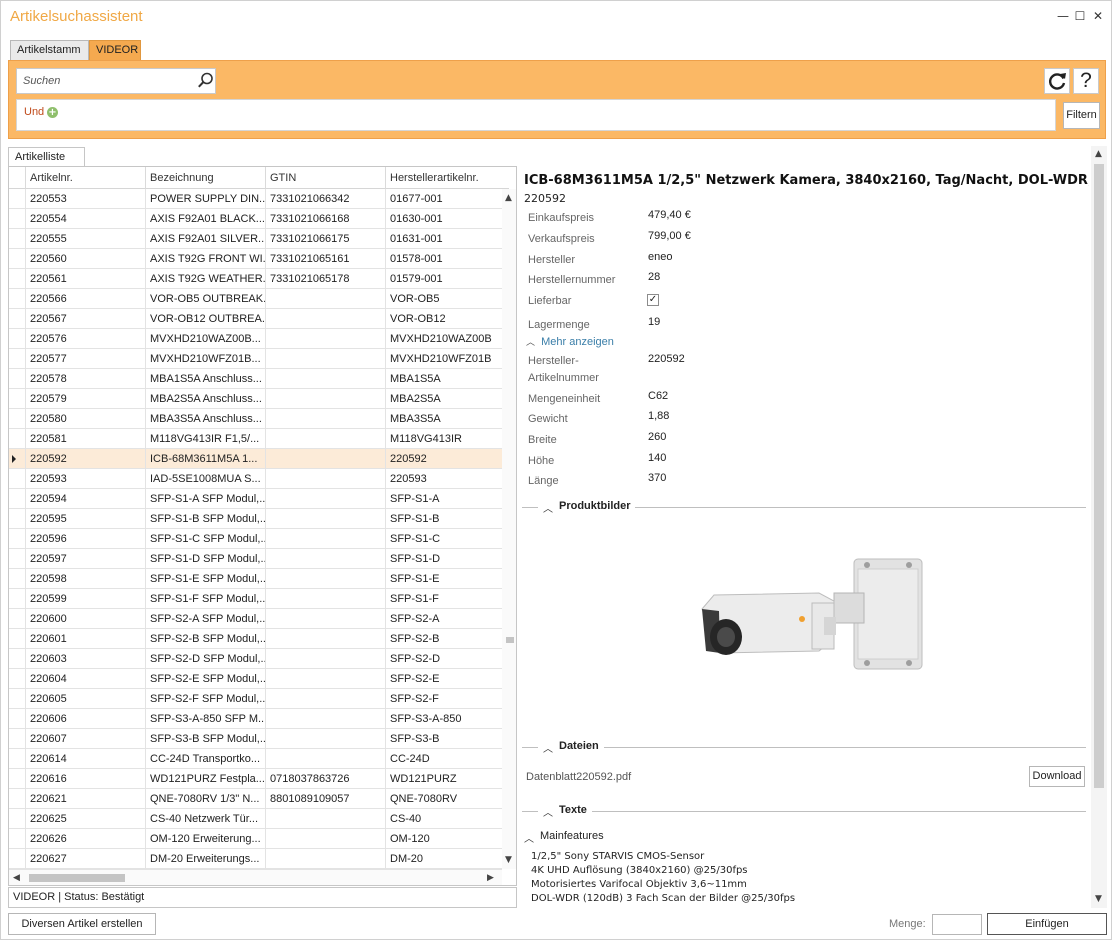 This screenshot has width=1112, height=940. I want to click on table-row: 220594 SFP-S1-A SFP Modul,... SFP-S1-A, so click(255, 499).